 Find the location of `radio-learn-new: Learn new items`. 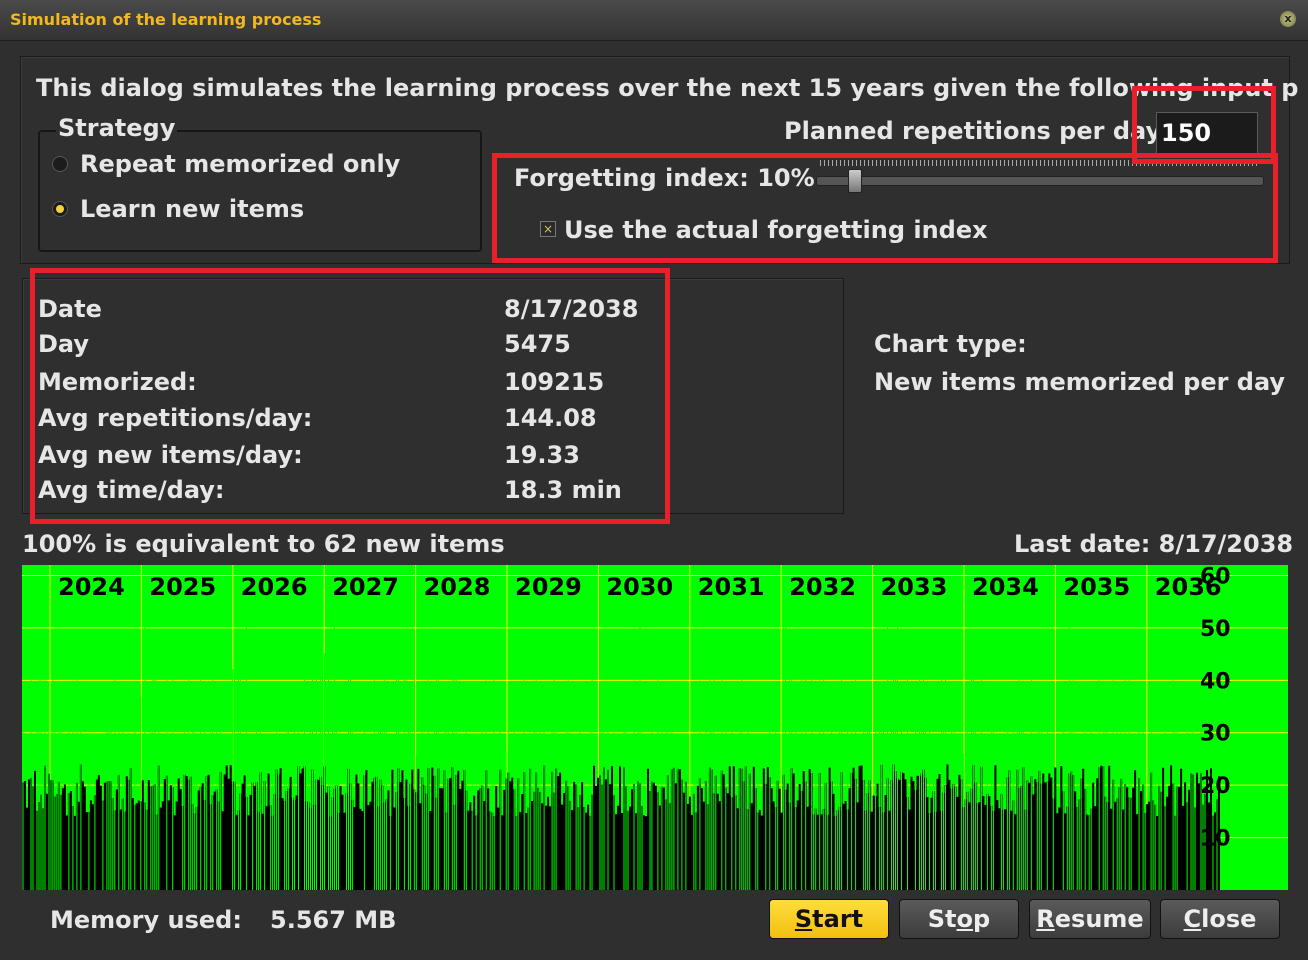

radio-learn-new: Learn new items is located at coordinates (178, 209).